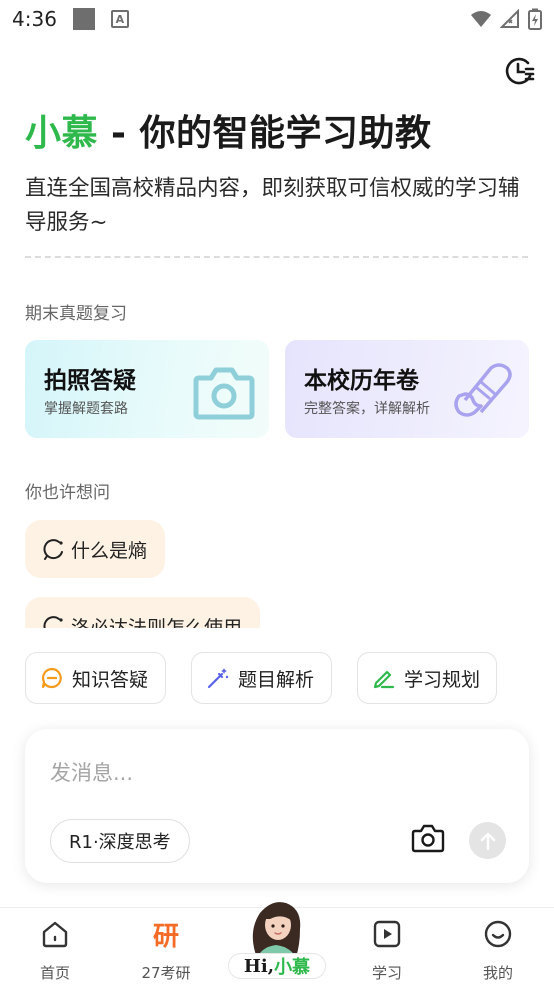 Image resolution: width=554 pixels, height=984 pixels. I want to click on past-papers-subtitle: 完整答案，详解解析, so click(367, 409).